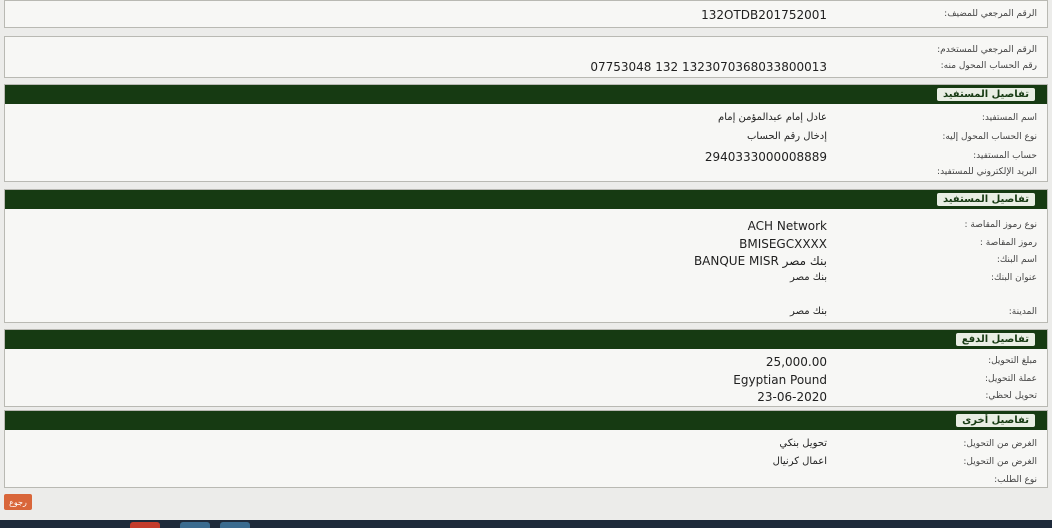 Image resolution: width=1052 pixels, height=528 pixels. I want to click on request-type-row: نوع الطلب:, so click(526, 482).